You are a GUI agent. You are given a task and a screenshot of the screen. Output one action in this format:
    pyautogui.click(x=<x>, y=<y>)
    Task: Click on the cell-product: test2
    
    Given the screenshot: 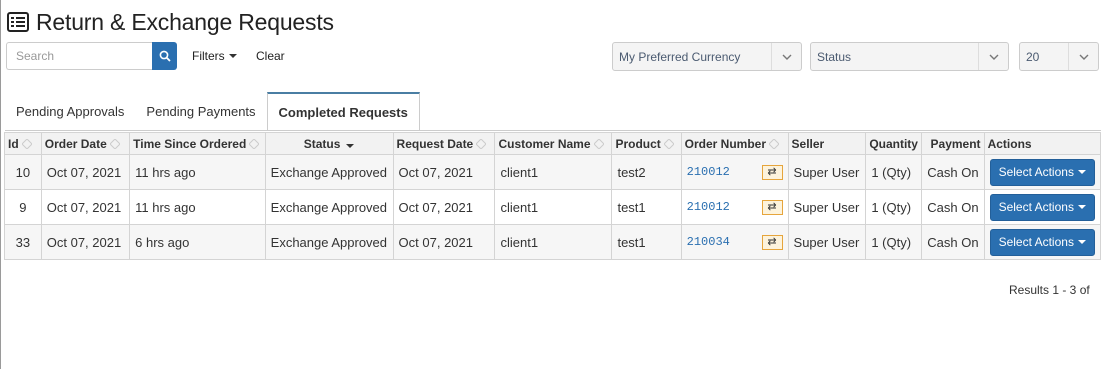 What is the action you would take?
    pyautogui.click(x=646, y=172)
    